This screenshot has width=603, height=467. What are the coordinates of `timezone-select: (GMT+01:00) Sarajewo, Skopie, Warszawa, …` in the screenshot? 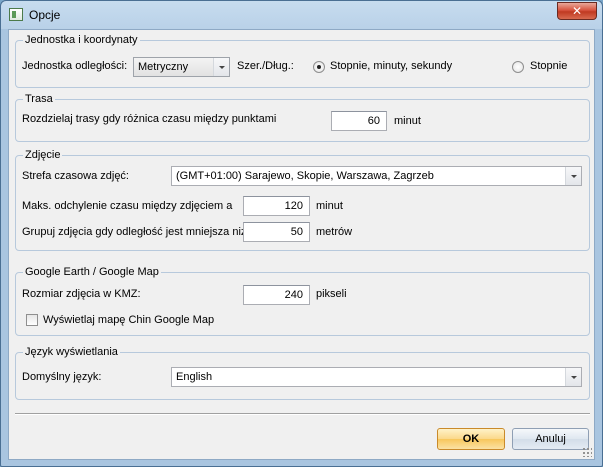 It's located at (376, 176).